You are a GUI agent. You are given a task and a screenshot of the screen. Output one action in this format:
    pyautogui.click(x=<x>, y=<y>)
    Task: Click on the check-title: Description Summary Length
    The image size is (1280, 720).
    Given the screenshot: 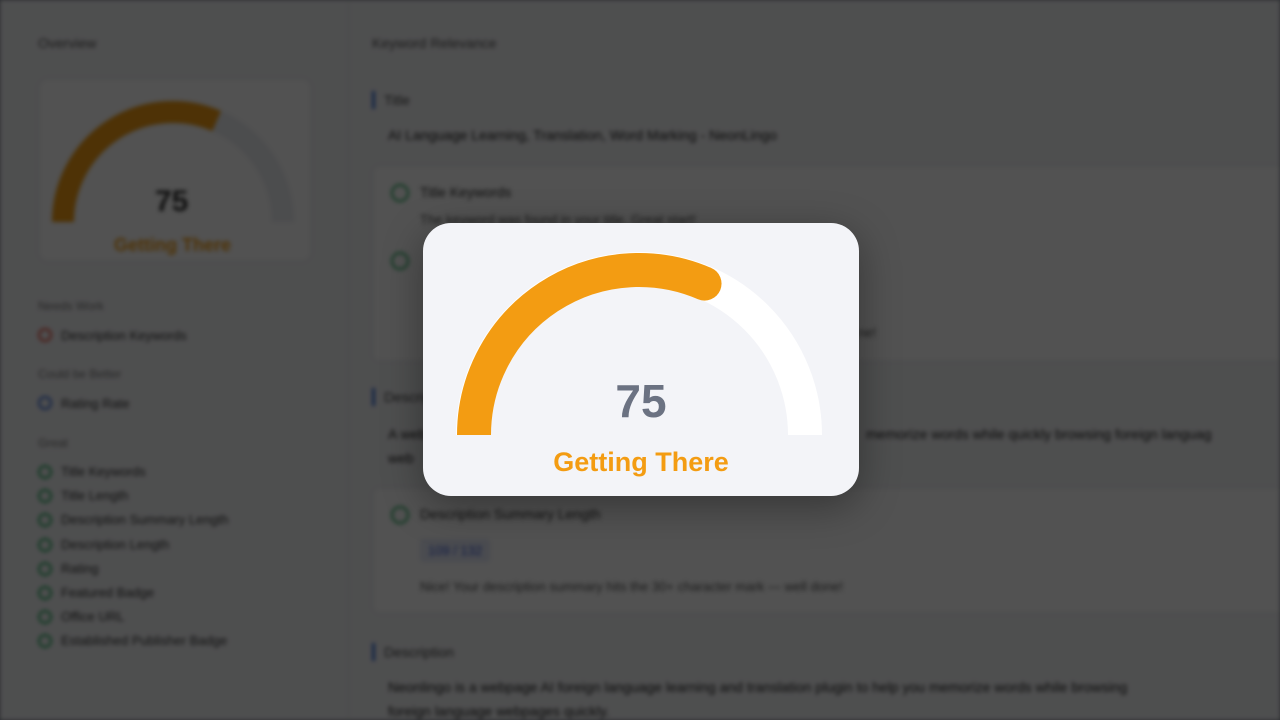 What is the action you would take?
    pyautogui.click(x=510, y=514)
    